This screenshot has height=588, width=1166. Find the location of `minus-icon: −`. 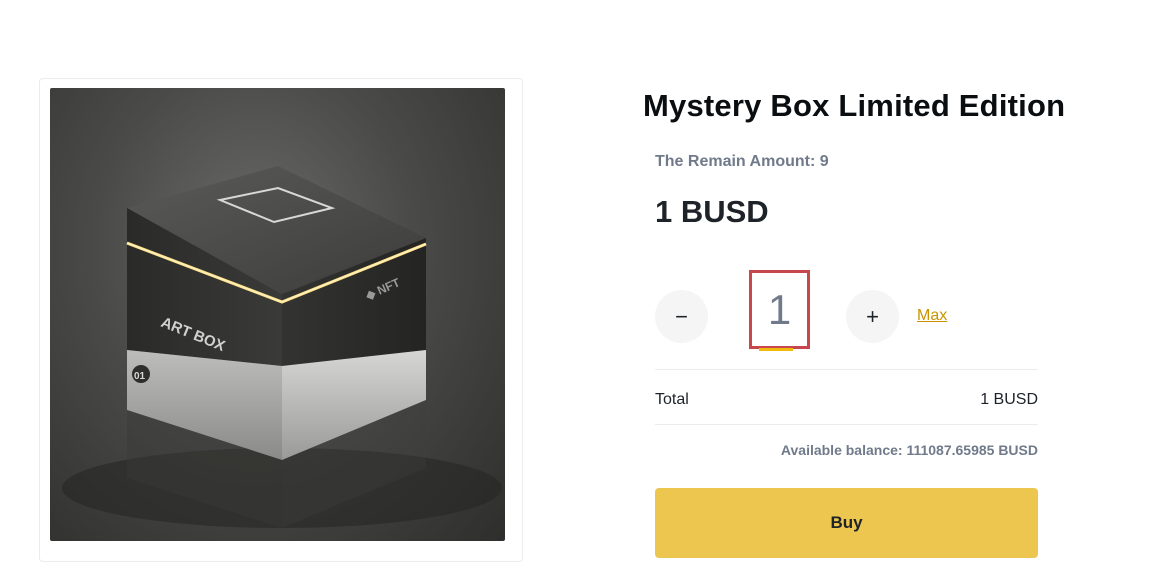

minus-icon: − is located at coordinates (681, 316).